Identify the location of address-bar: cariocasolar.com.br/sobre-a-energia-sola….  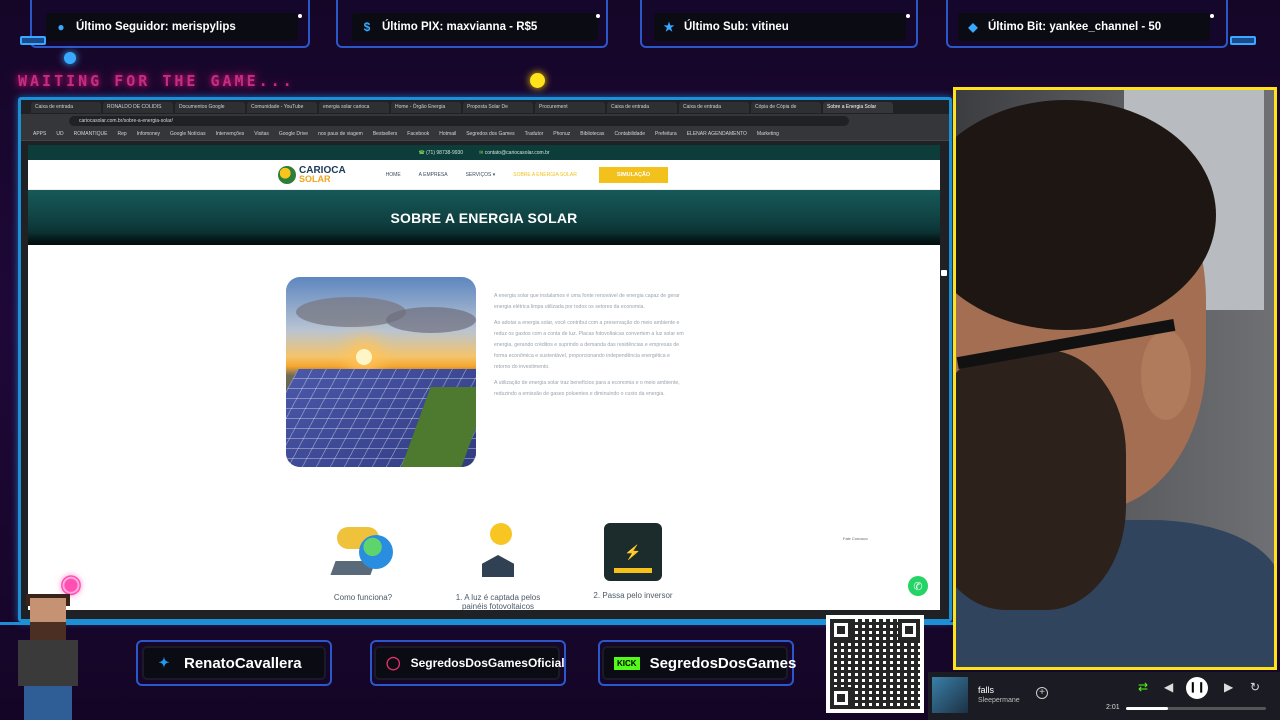
(459, 121).